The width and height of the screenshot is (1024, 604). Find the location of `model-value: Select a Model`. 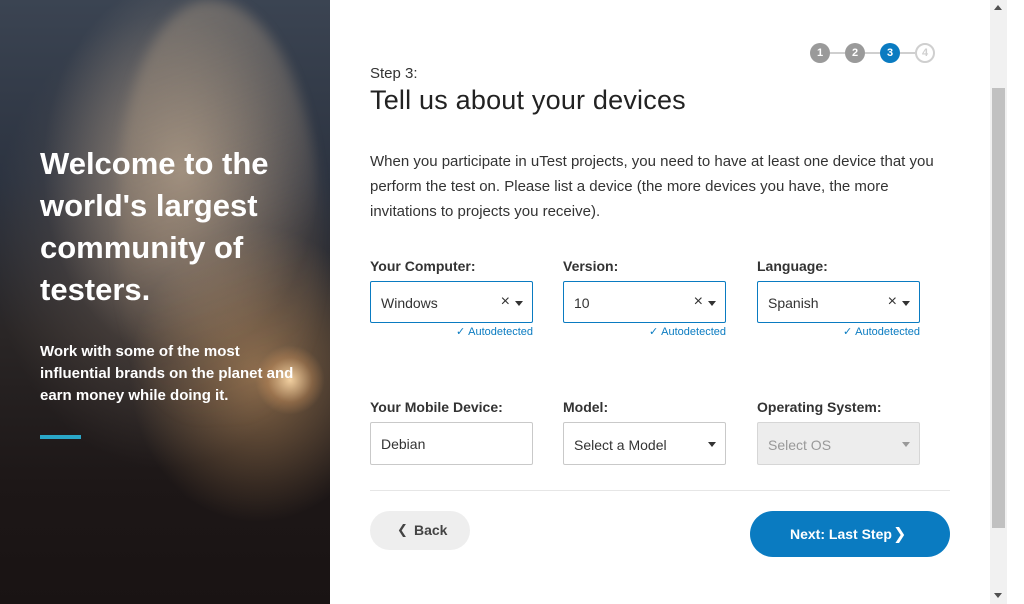

model-value: Select a Model is located at coordinates (620, 445).